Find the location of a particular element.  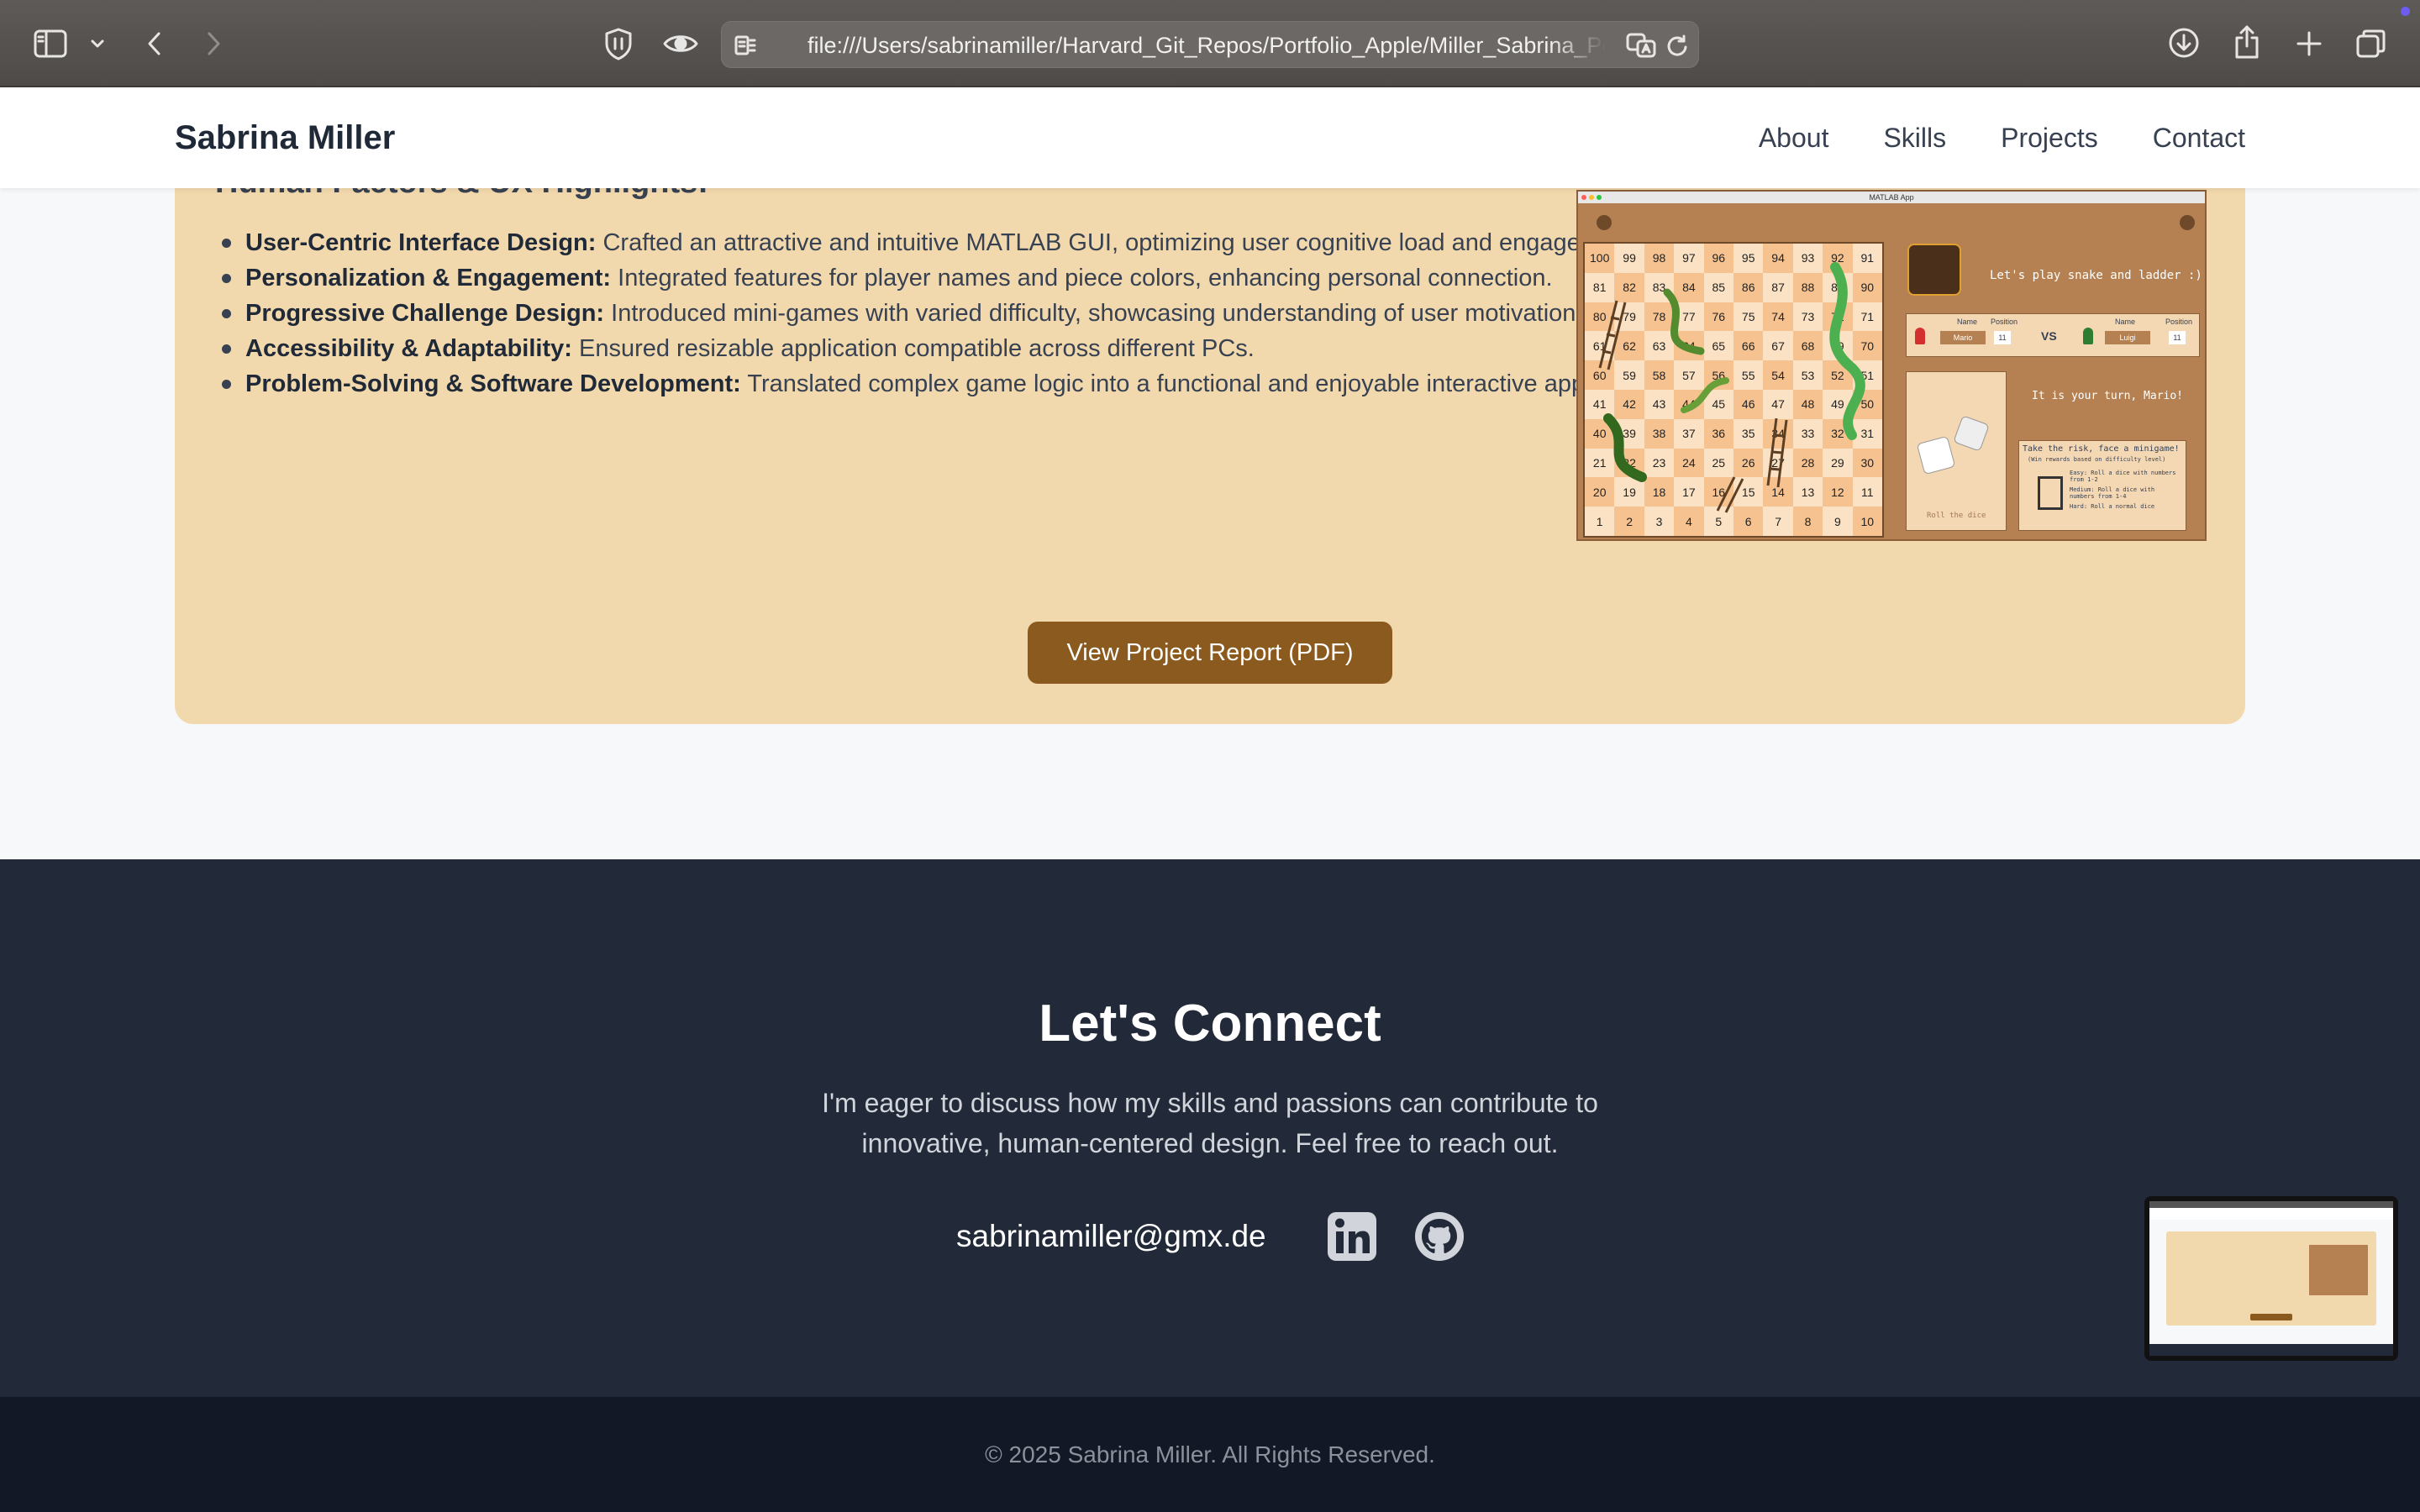

nav-contact: Contact is located at coordinates (2199, 138).